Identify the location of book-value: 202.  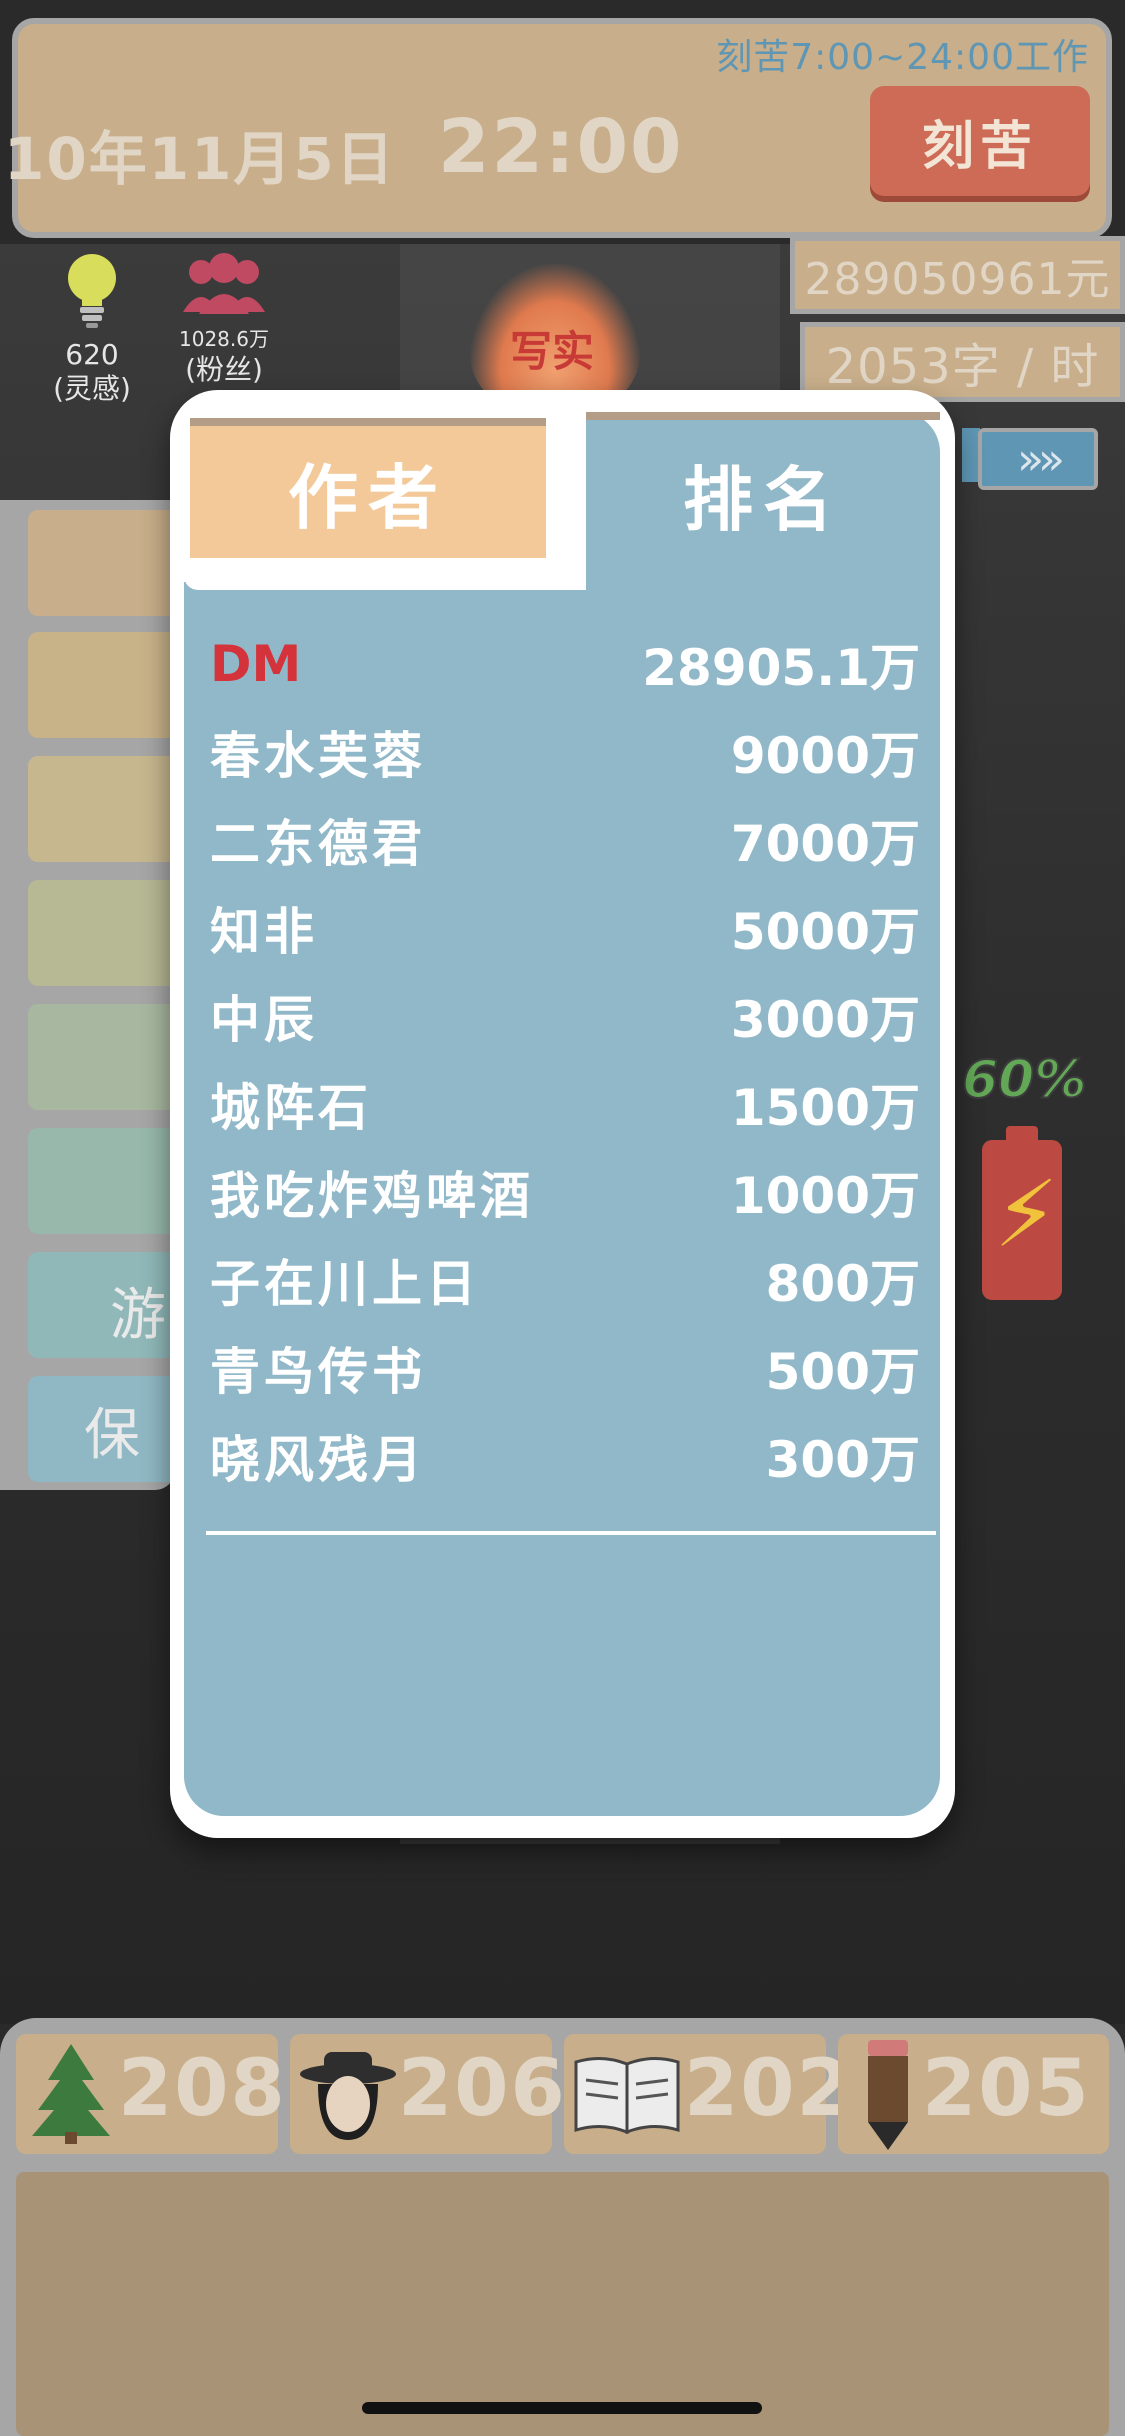
(768, 2089).